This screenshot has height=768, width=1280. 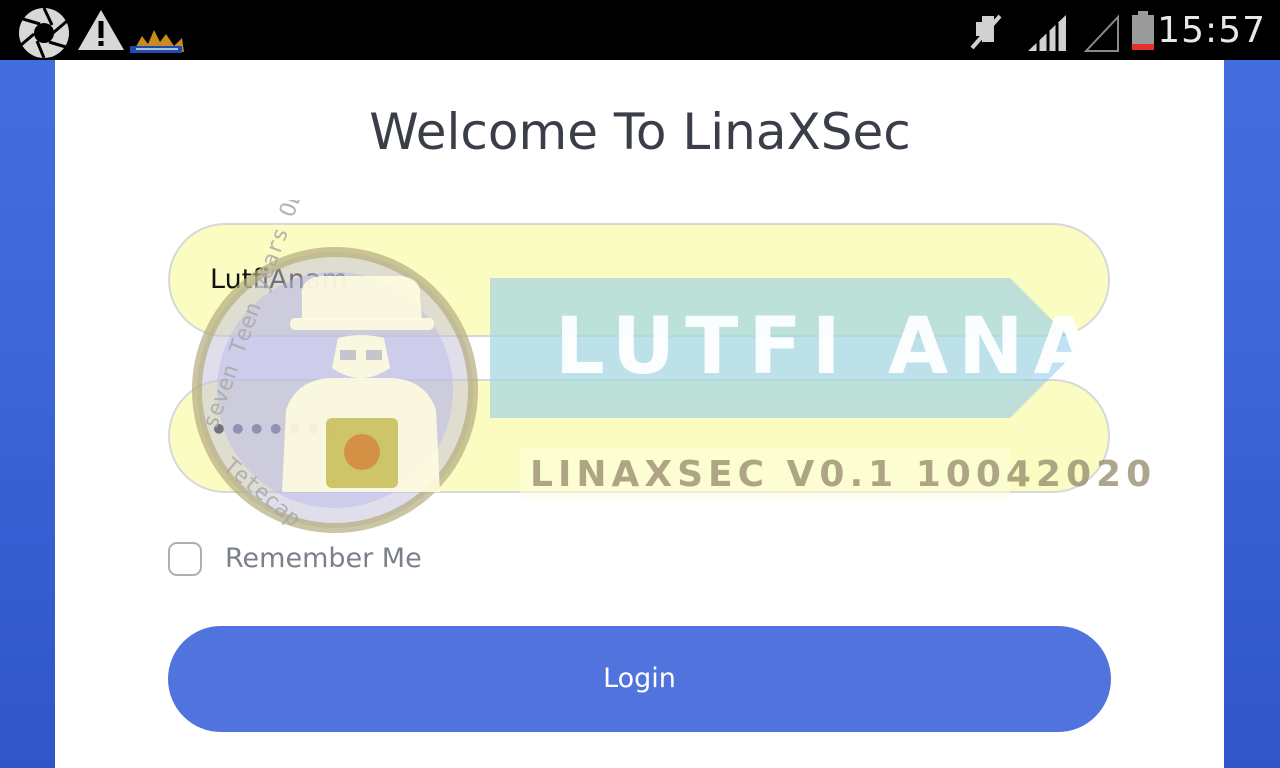 I want to click on password-input: •••••••, so click(x=639, y=436).